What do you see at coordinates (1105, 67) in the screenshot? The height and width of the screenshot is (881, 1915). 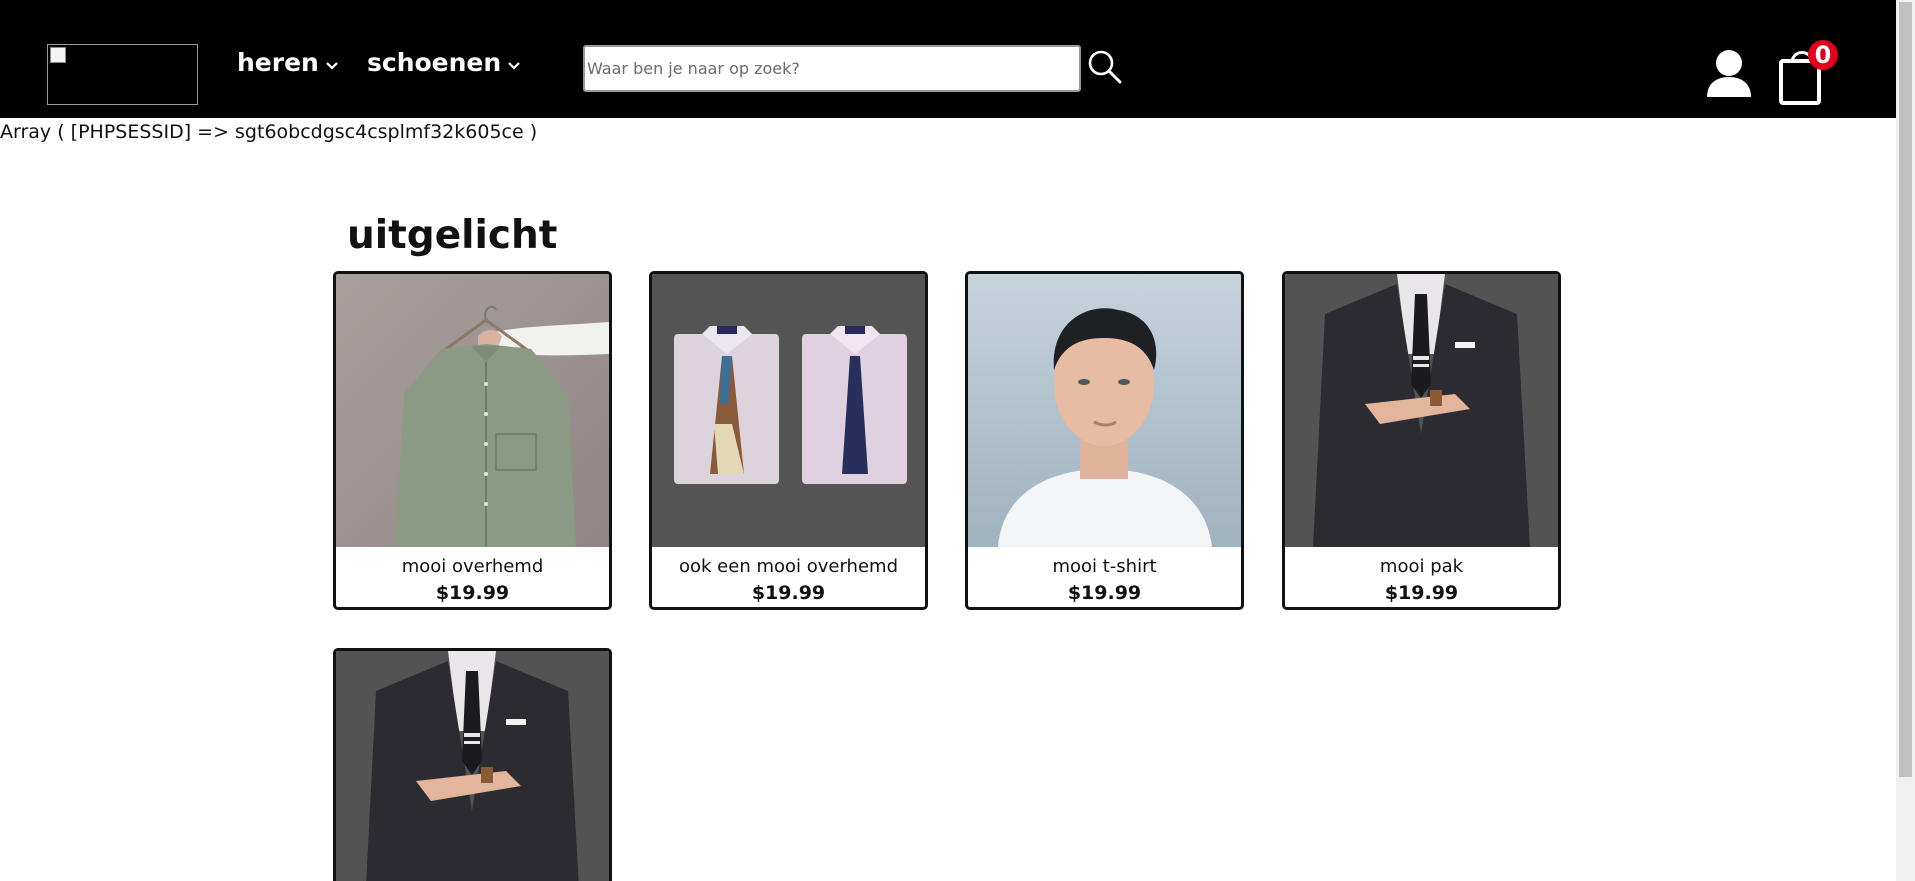 I see `search-icon` at bounding box center [1105, 67].